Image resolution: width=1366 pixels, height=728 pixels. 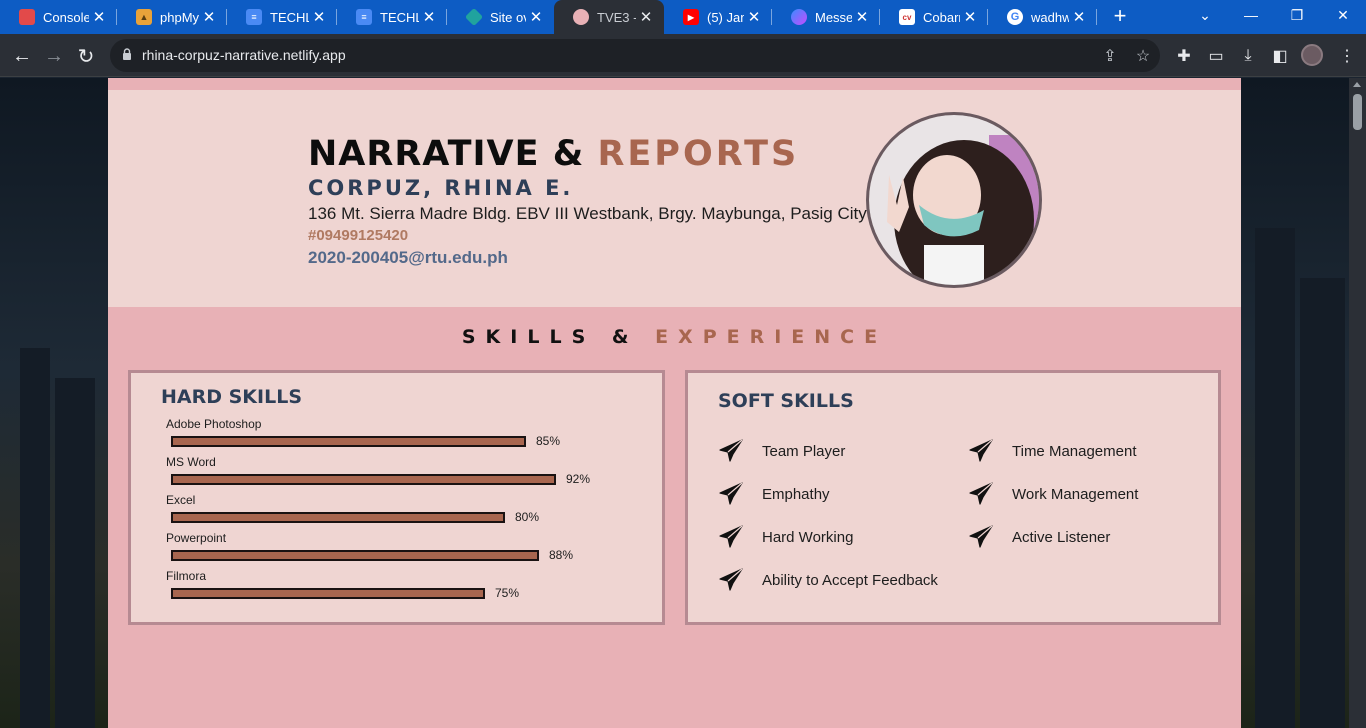 I want to click on soft-skill-label: Time Management, so click(x=1074, y=451).